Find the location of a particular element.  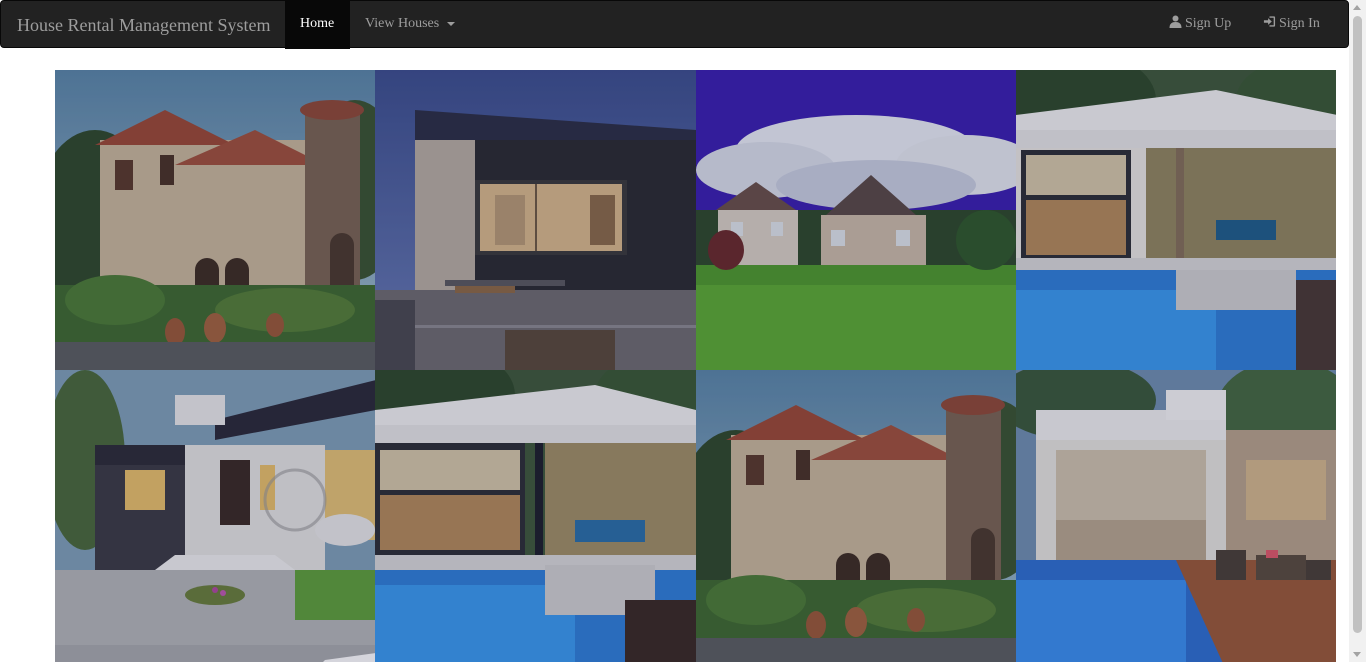

modern-dark-house-image is located at coordinates (535, 220).